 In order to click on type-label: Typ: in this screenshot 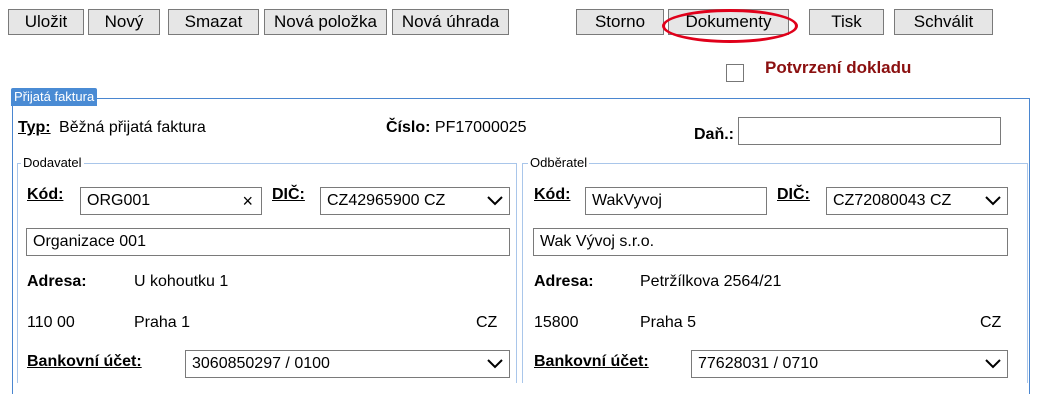, I will do `click(34, 127)`.